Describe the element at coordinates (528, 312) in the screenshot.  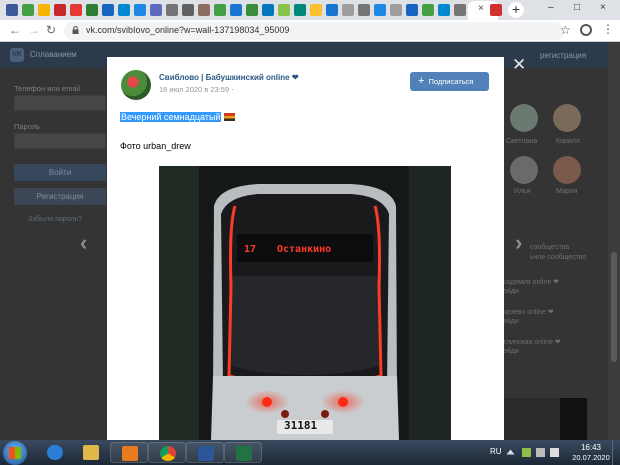
I see `sidebar-line: ирзево online ❤` at that location.